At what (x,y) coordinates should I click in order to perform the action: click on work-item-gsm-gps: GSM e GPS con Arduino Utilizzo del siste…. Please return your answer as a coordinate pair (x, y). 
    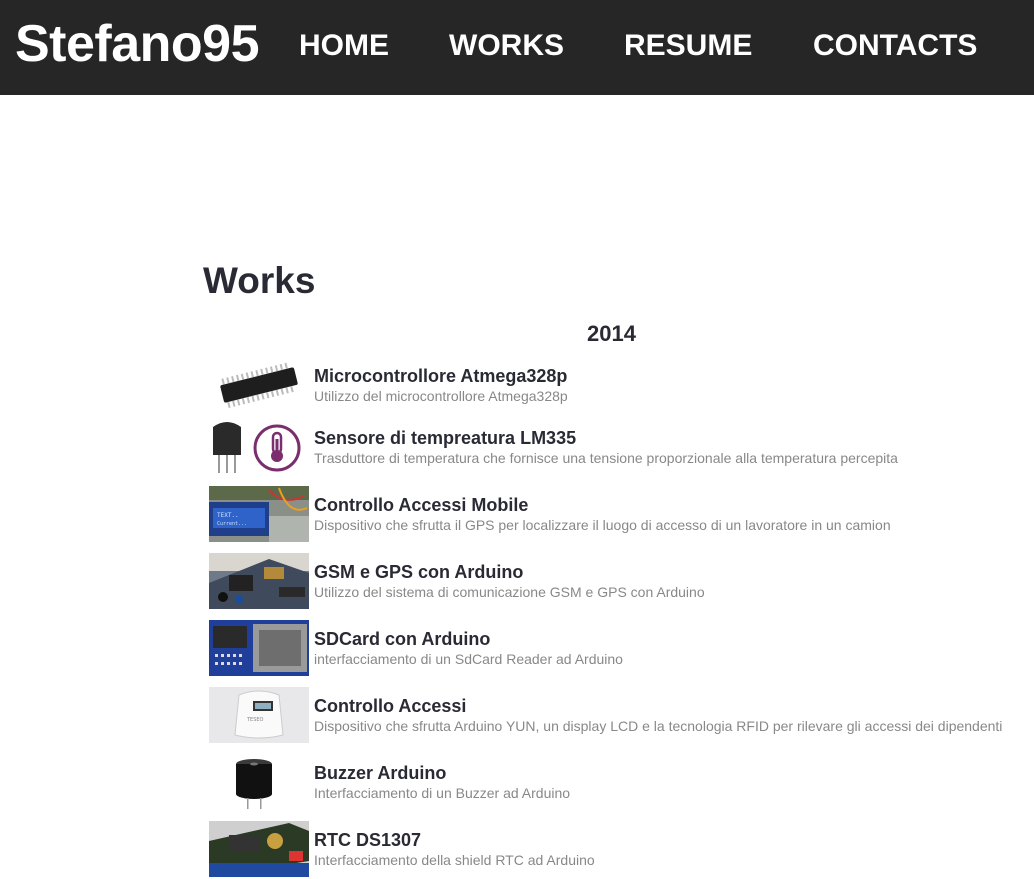
    Looking at the image, I should click on (619, 582).